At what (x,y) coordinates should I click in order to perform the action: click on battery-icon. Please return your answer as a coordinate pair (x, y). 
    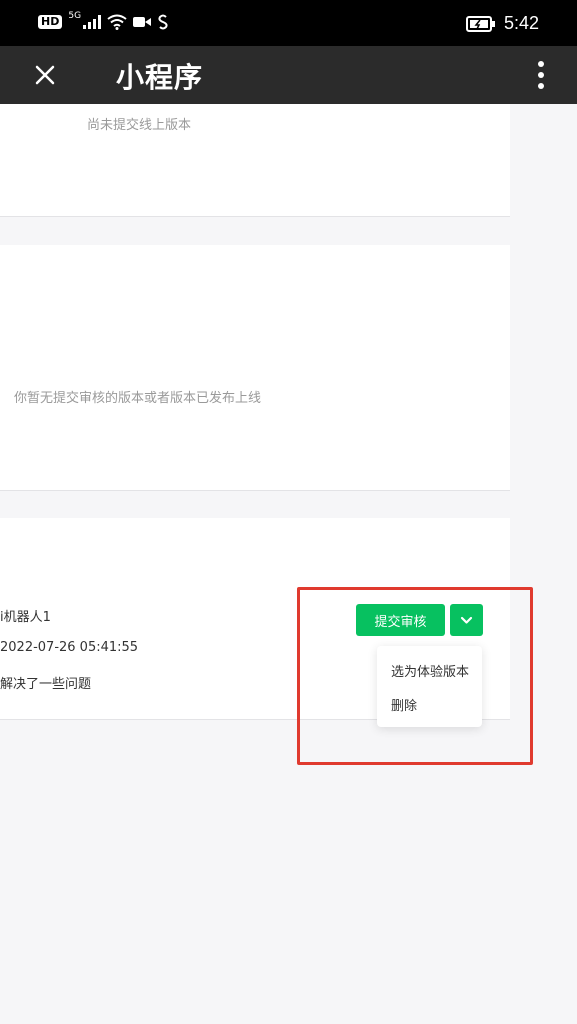
    Looking at the image, I should click on (480, 23).